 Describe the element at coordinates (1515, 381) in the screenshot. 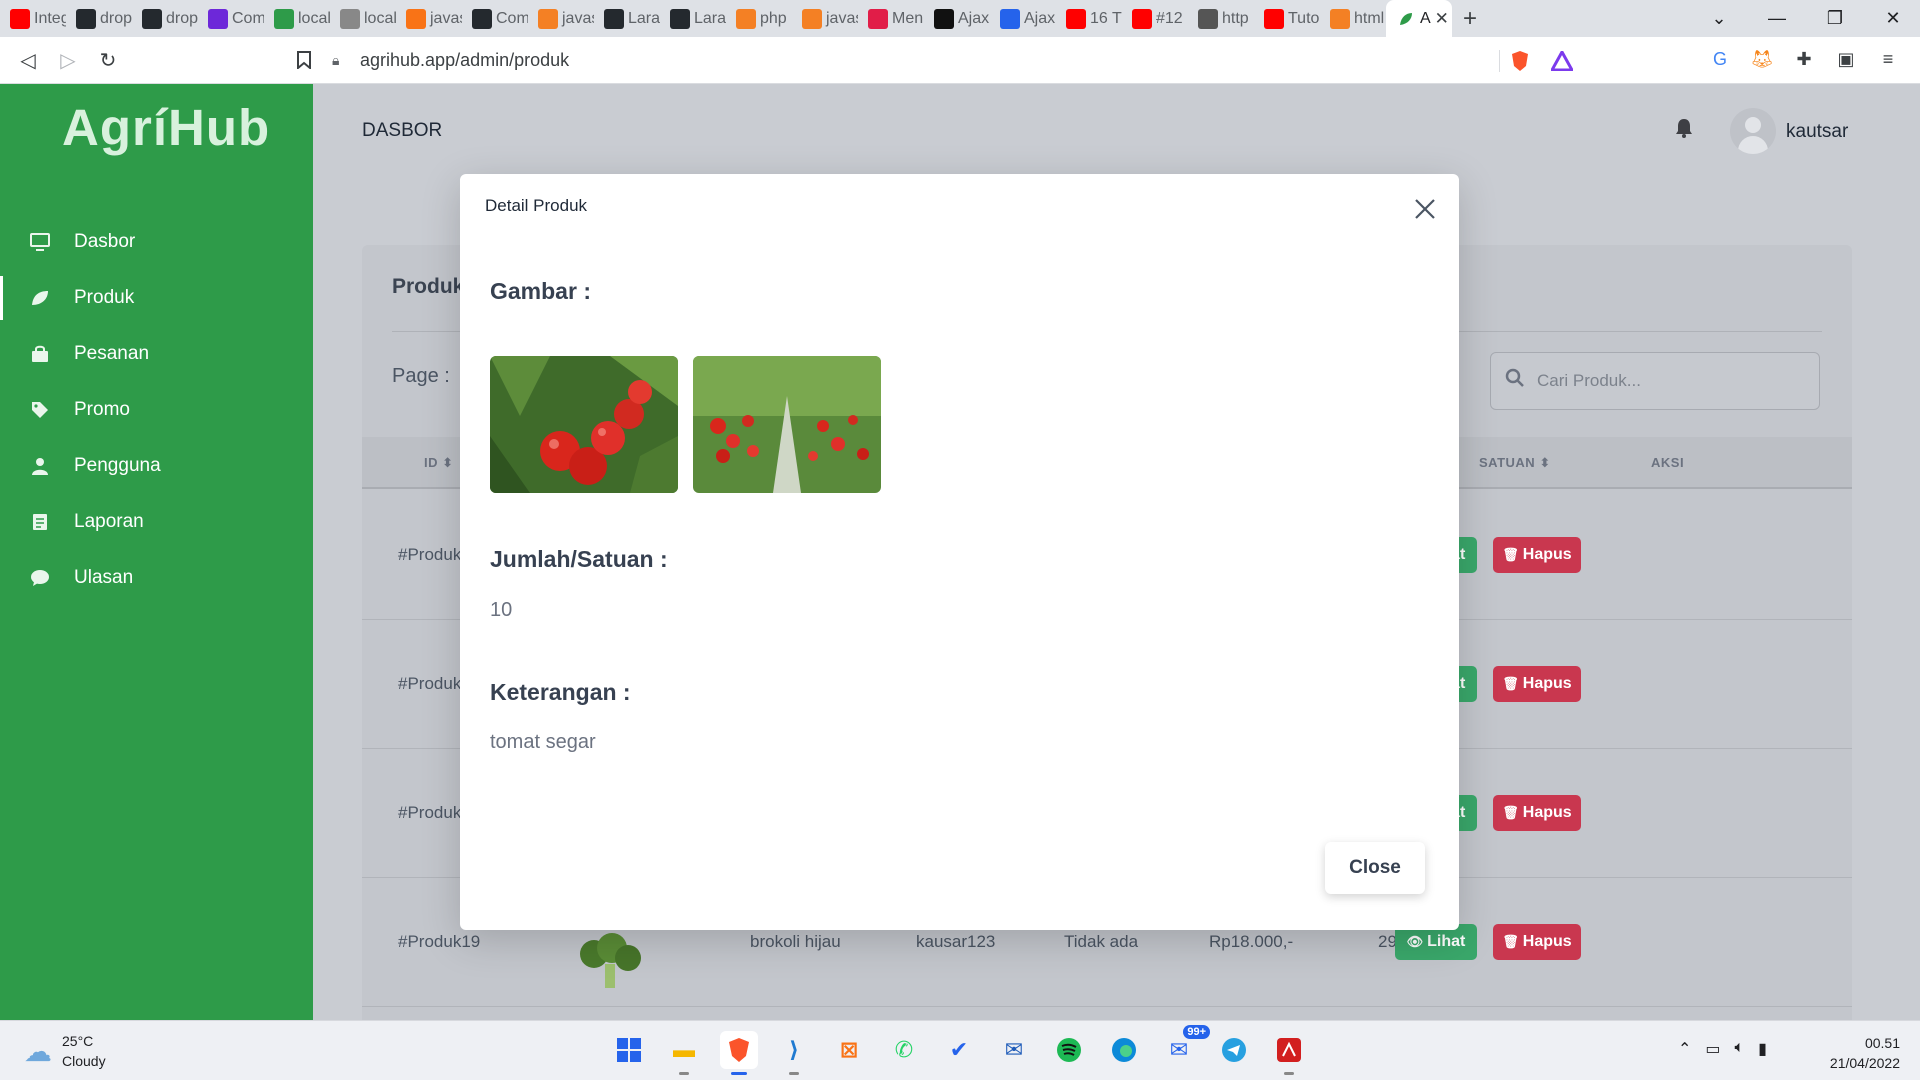

I see `search-icon` at that location.